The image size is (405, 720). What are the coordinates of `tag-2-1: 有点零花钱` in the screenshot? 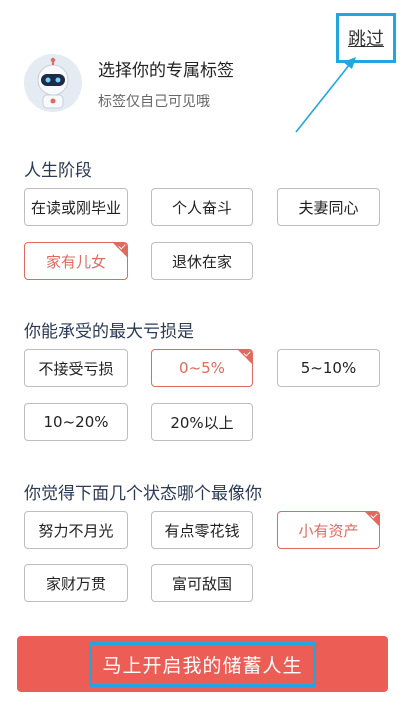 It's located at (202, 530).